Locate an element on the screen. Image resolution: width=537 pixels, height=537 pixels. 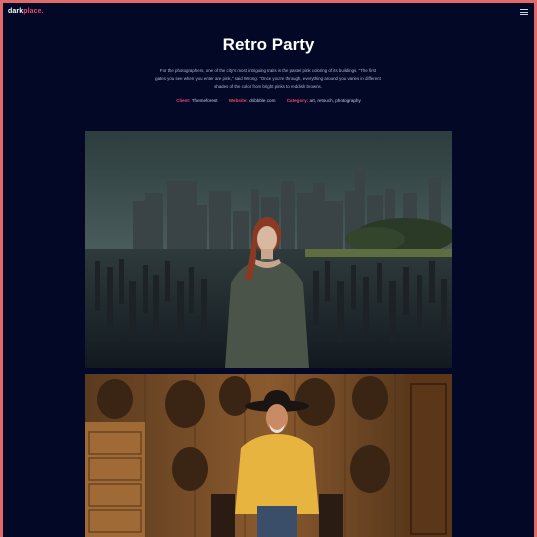
meta-category: Category: art, retouch, photography is located at coordinates (324, 100).